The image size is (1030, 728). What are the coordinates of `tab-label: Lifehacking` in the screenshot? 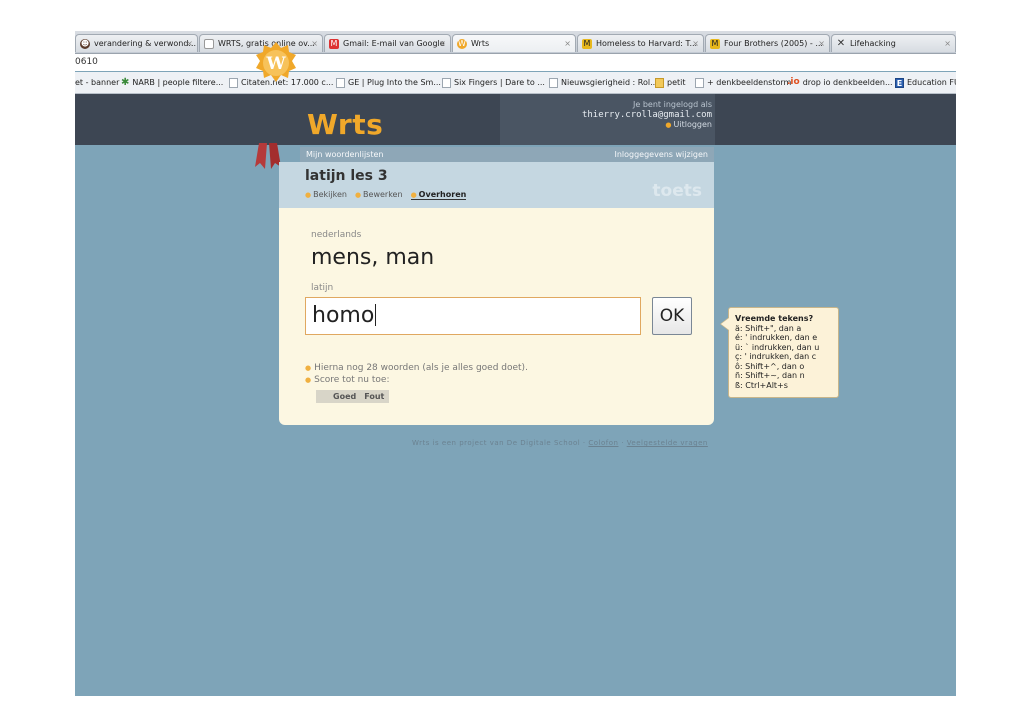 It's located at (873, 43).